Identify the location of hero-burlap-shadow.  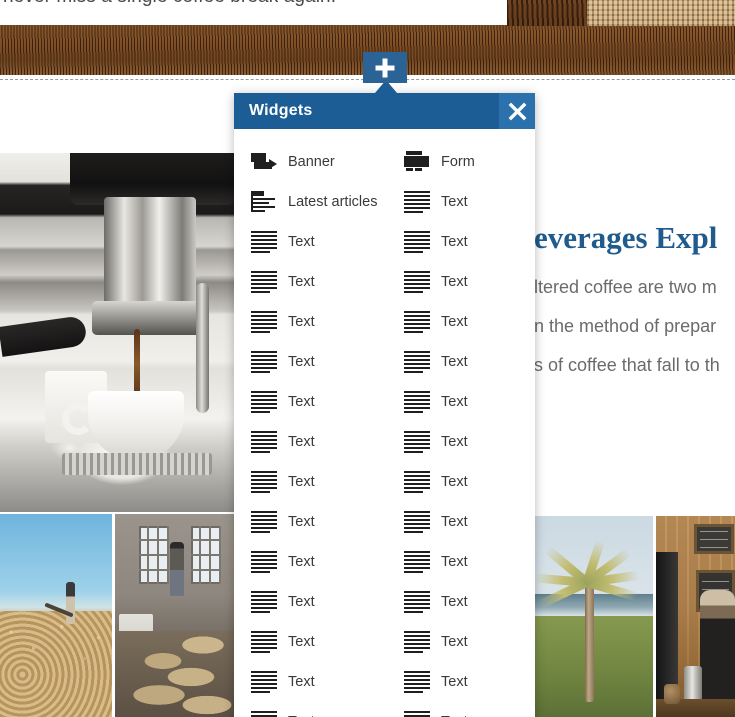
(547, 13).